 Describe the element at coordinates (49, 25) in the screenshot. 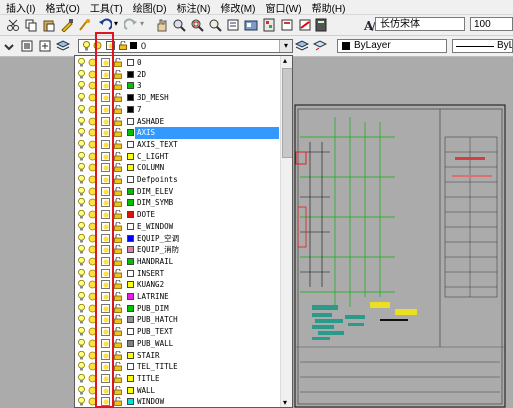

I see `paste-icon` at that location.